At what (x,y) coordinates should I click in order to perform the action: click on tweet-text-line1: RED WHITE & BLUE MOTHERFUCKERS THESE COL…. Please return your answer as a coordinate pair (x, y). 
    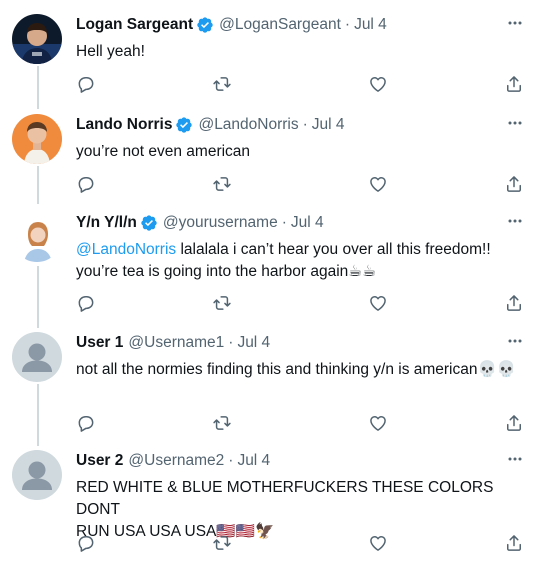
    Looking at the image, I should click on (285, 498).